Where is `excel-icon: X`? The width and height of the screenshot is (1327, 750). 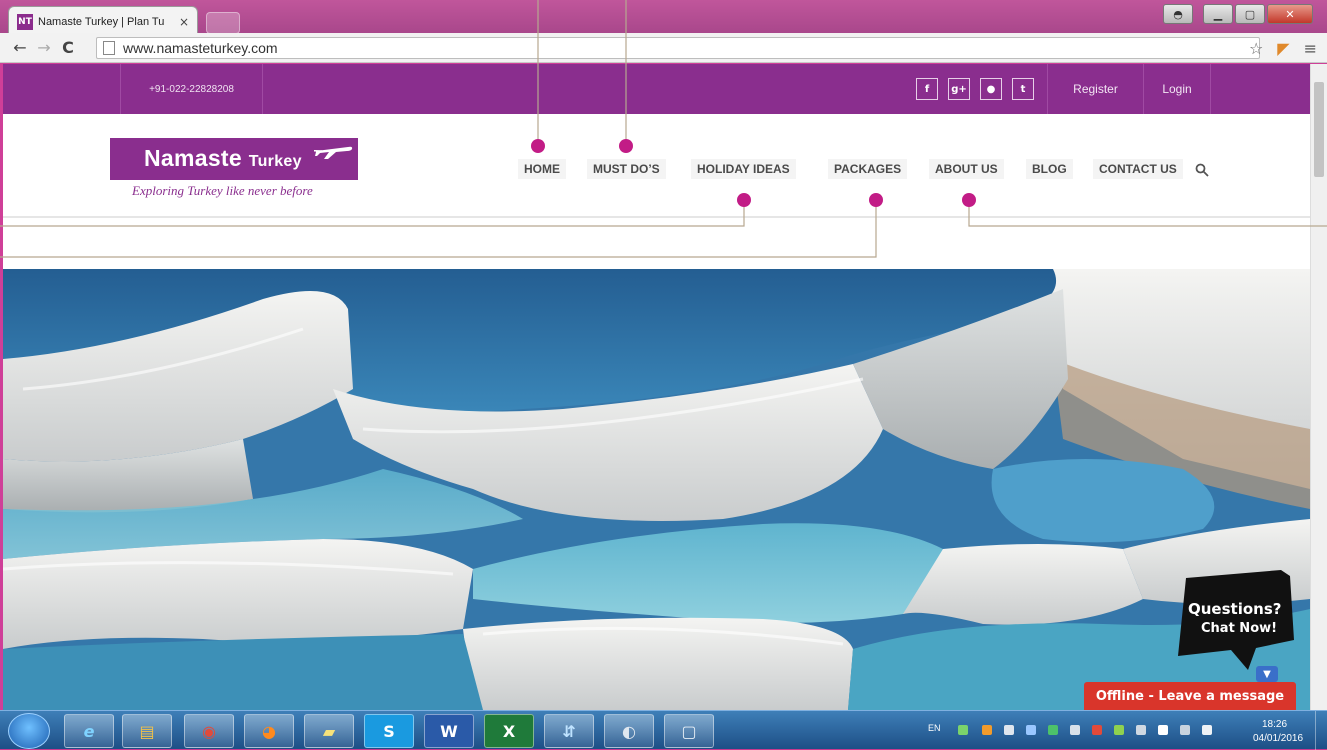
excel-icon: X is located at coordinates (509, 731).